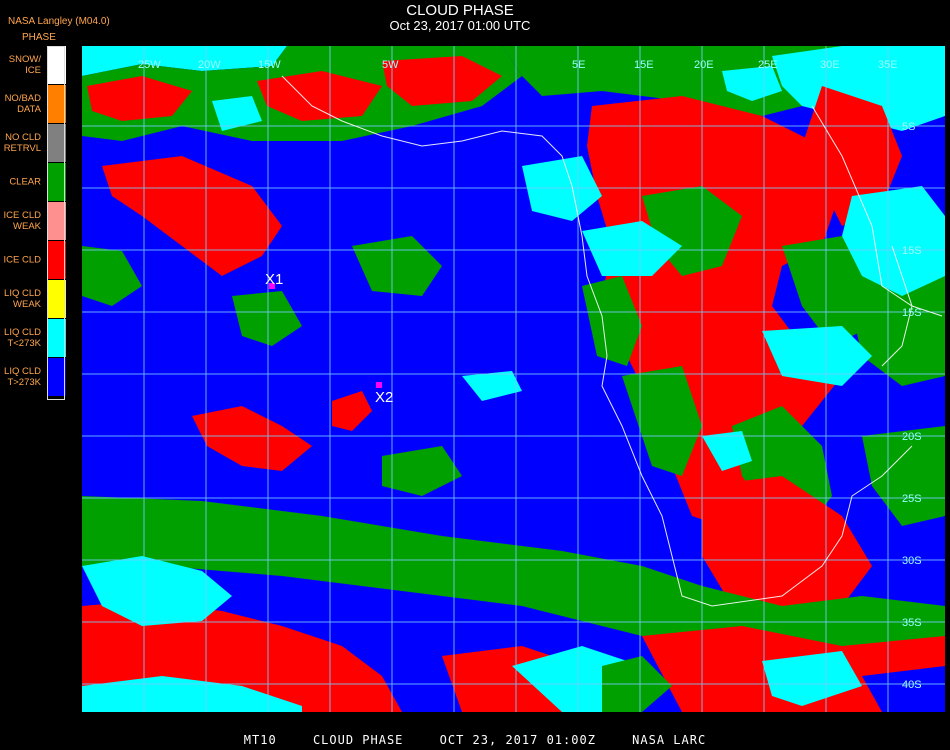 The image size is (950, 750). I want to click on legend-label: LIQ CLD T>273K, so click(22, 377).